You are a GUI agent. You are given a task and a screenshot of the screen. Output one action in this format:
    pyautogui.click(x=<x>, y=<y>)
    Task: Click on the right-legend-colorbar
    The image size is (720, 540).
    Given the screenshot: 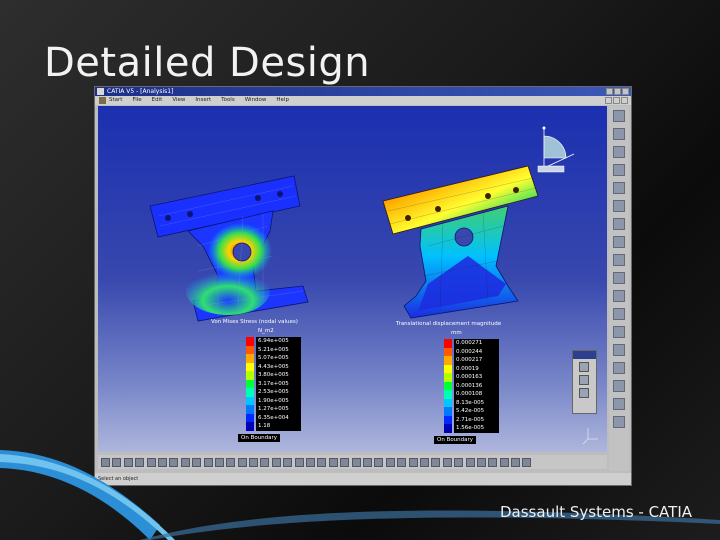 What is the action you would take?
    pyautogui.click(x=448, y=386)
    